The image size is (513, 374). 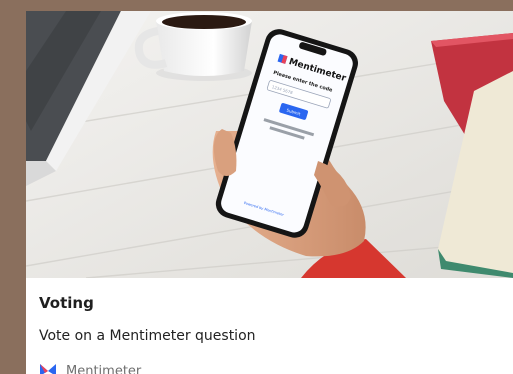 I want to click on card-description: Vote on a Mentimeter question, so click(x=147, y=336).